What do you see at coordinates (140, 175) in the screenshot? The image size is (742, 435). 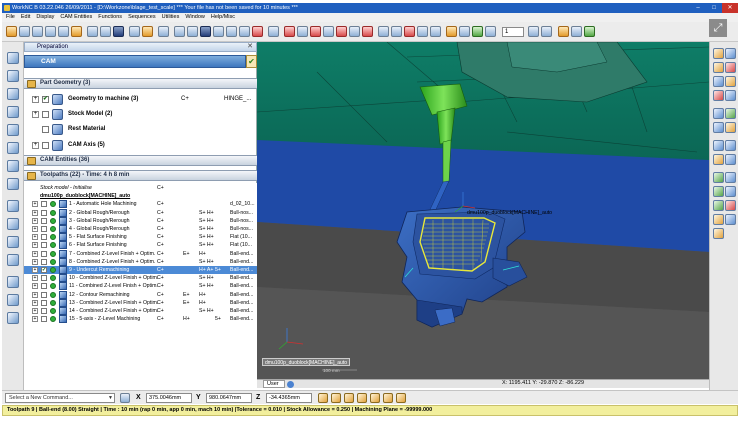 I see `toolpaths-header: Toolpaths (22) - Time: 4 h 8 min` at bounding box center [140, 175].